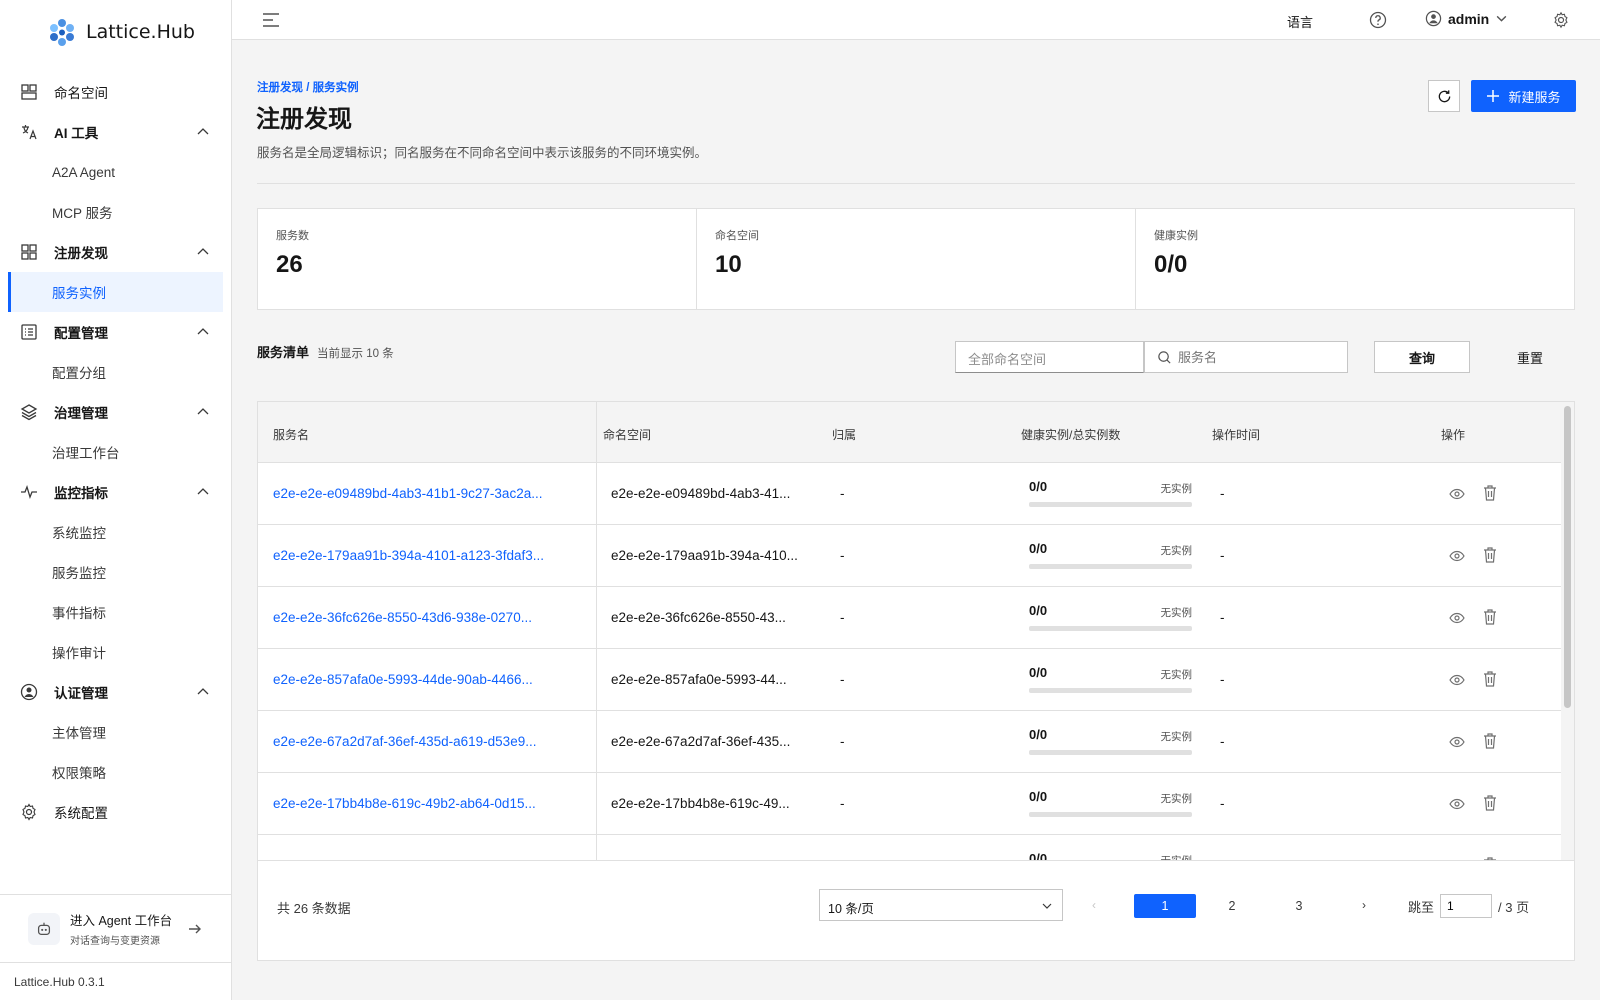 The height and width of the screenshot is (1000, 1600). I want to click on agent-entry-subtitle: 对话查询与变更资源, so click(115, 941).